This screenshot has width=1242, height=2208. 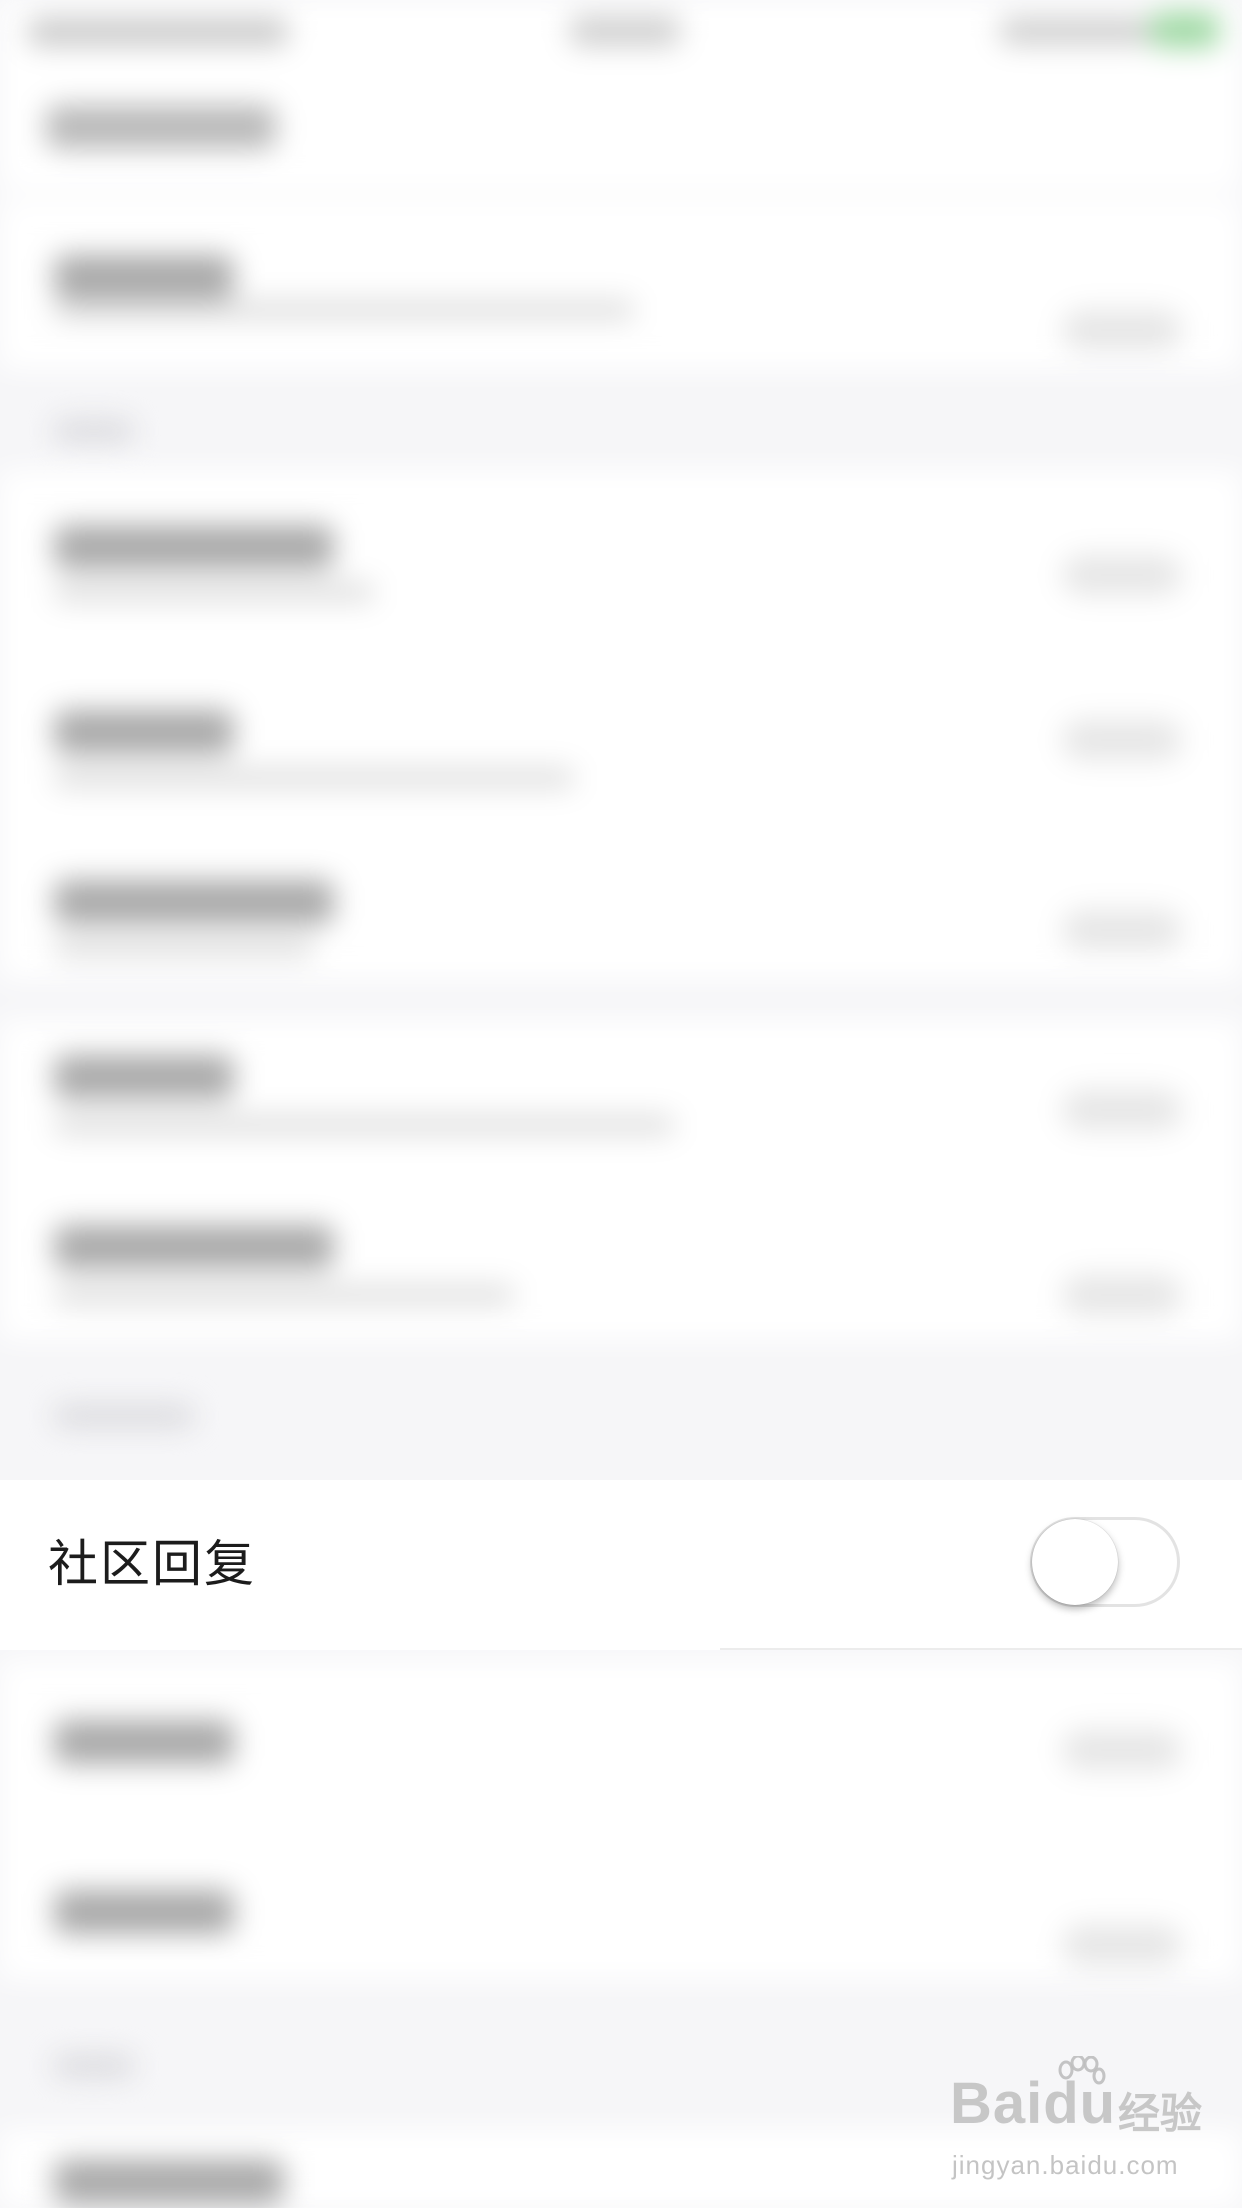 I want to click on toggle-knob, so click(x=1075, y=1562).